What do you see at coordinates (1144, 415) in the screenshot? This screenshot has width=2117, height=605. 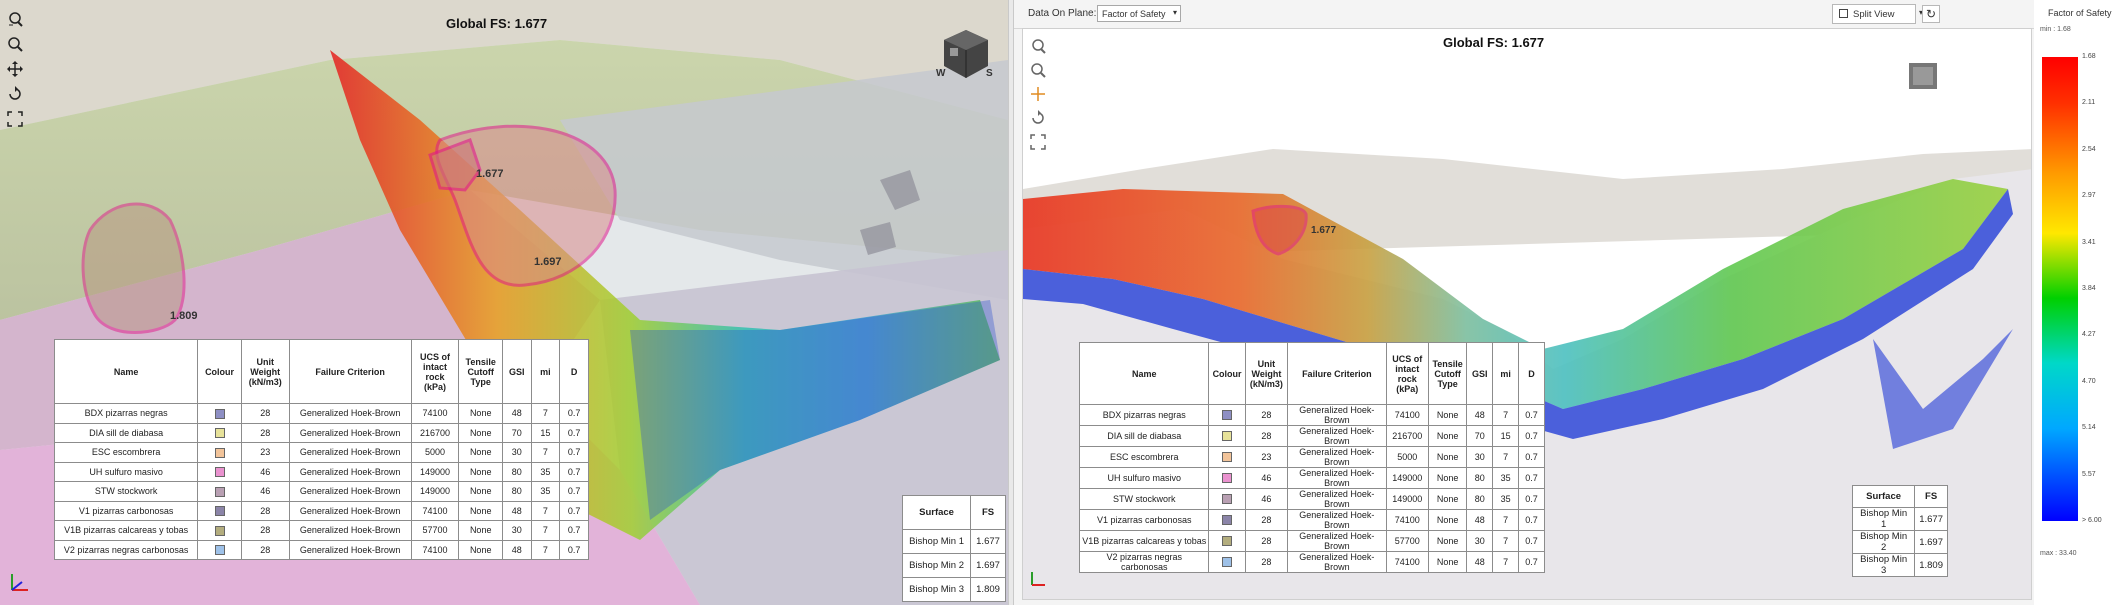 I see `material-name: BDX pizarras negras` at bounding box center [1144, 415].